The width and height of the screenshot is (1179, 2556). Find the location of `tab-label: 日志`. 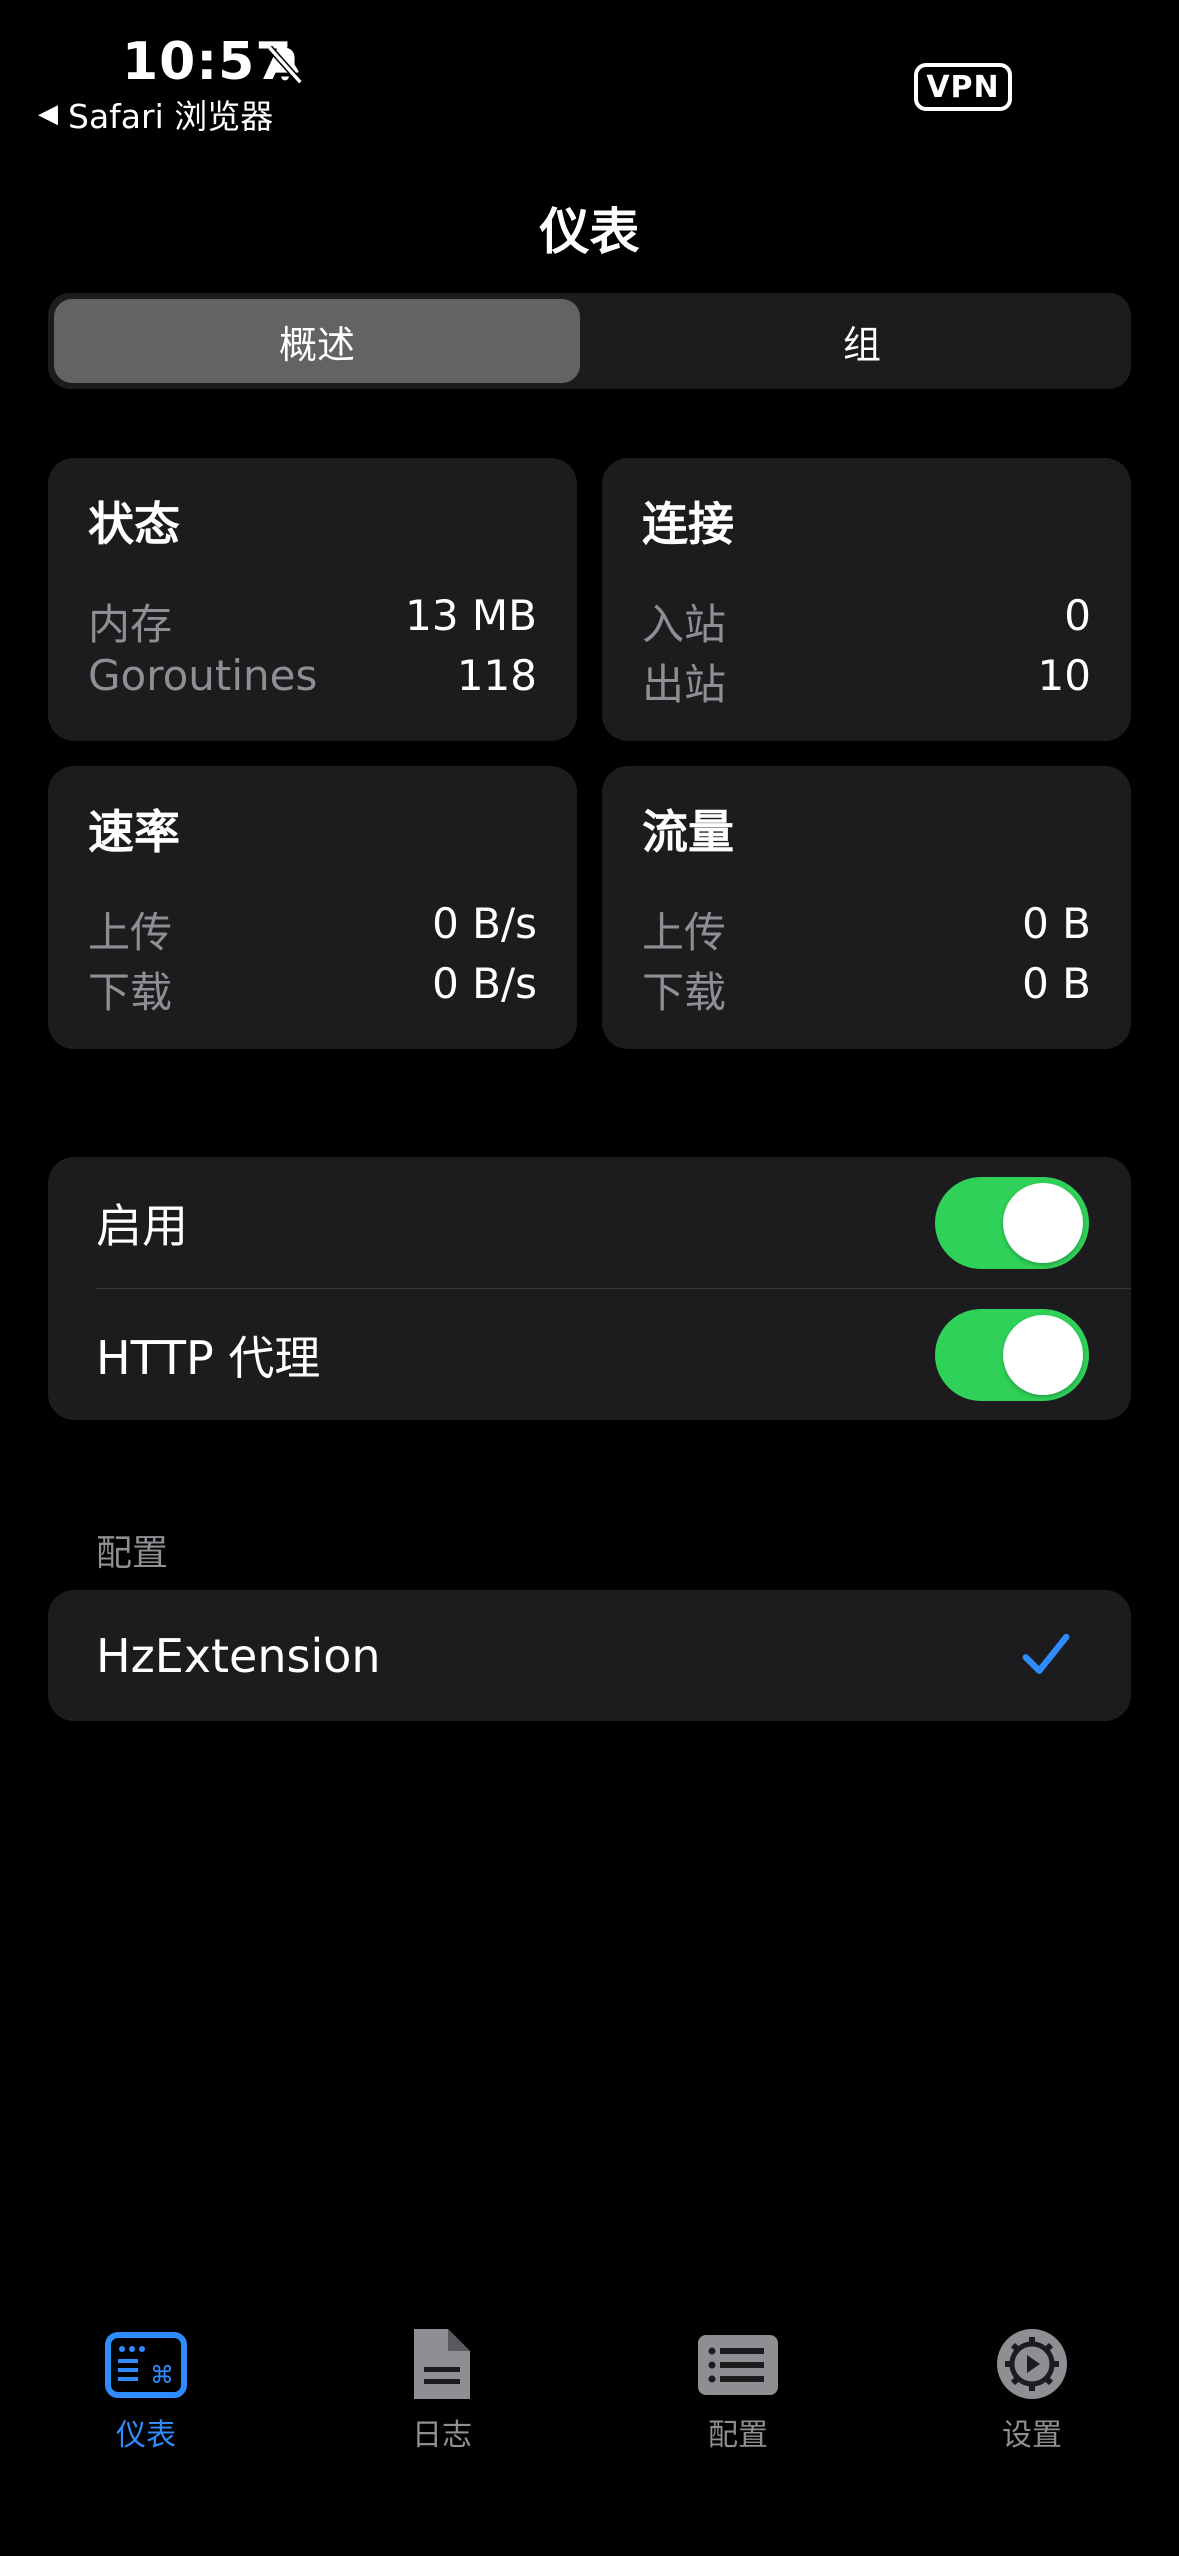

tab-label: 日志 is located at coordinates (442, 2435).